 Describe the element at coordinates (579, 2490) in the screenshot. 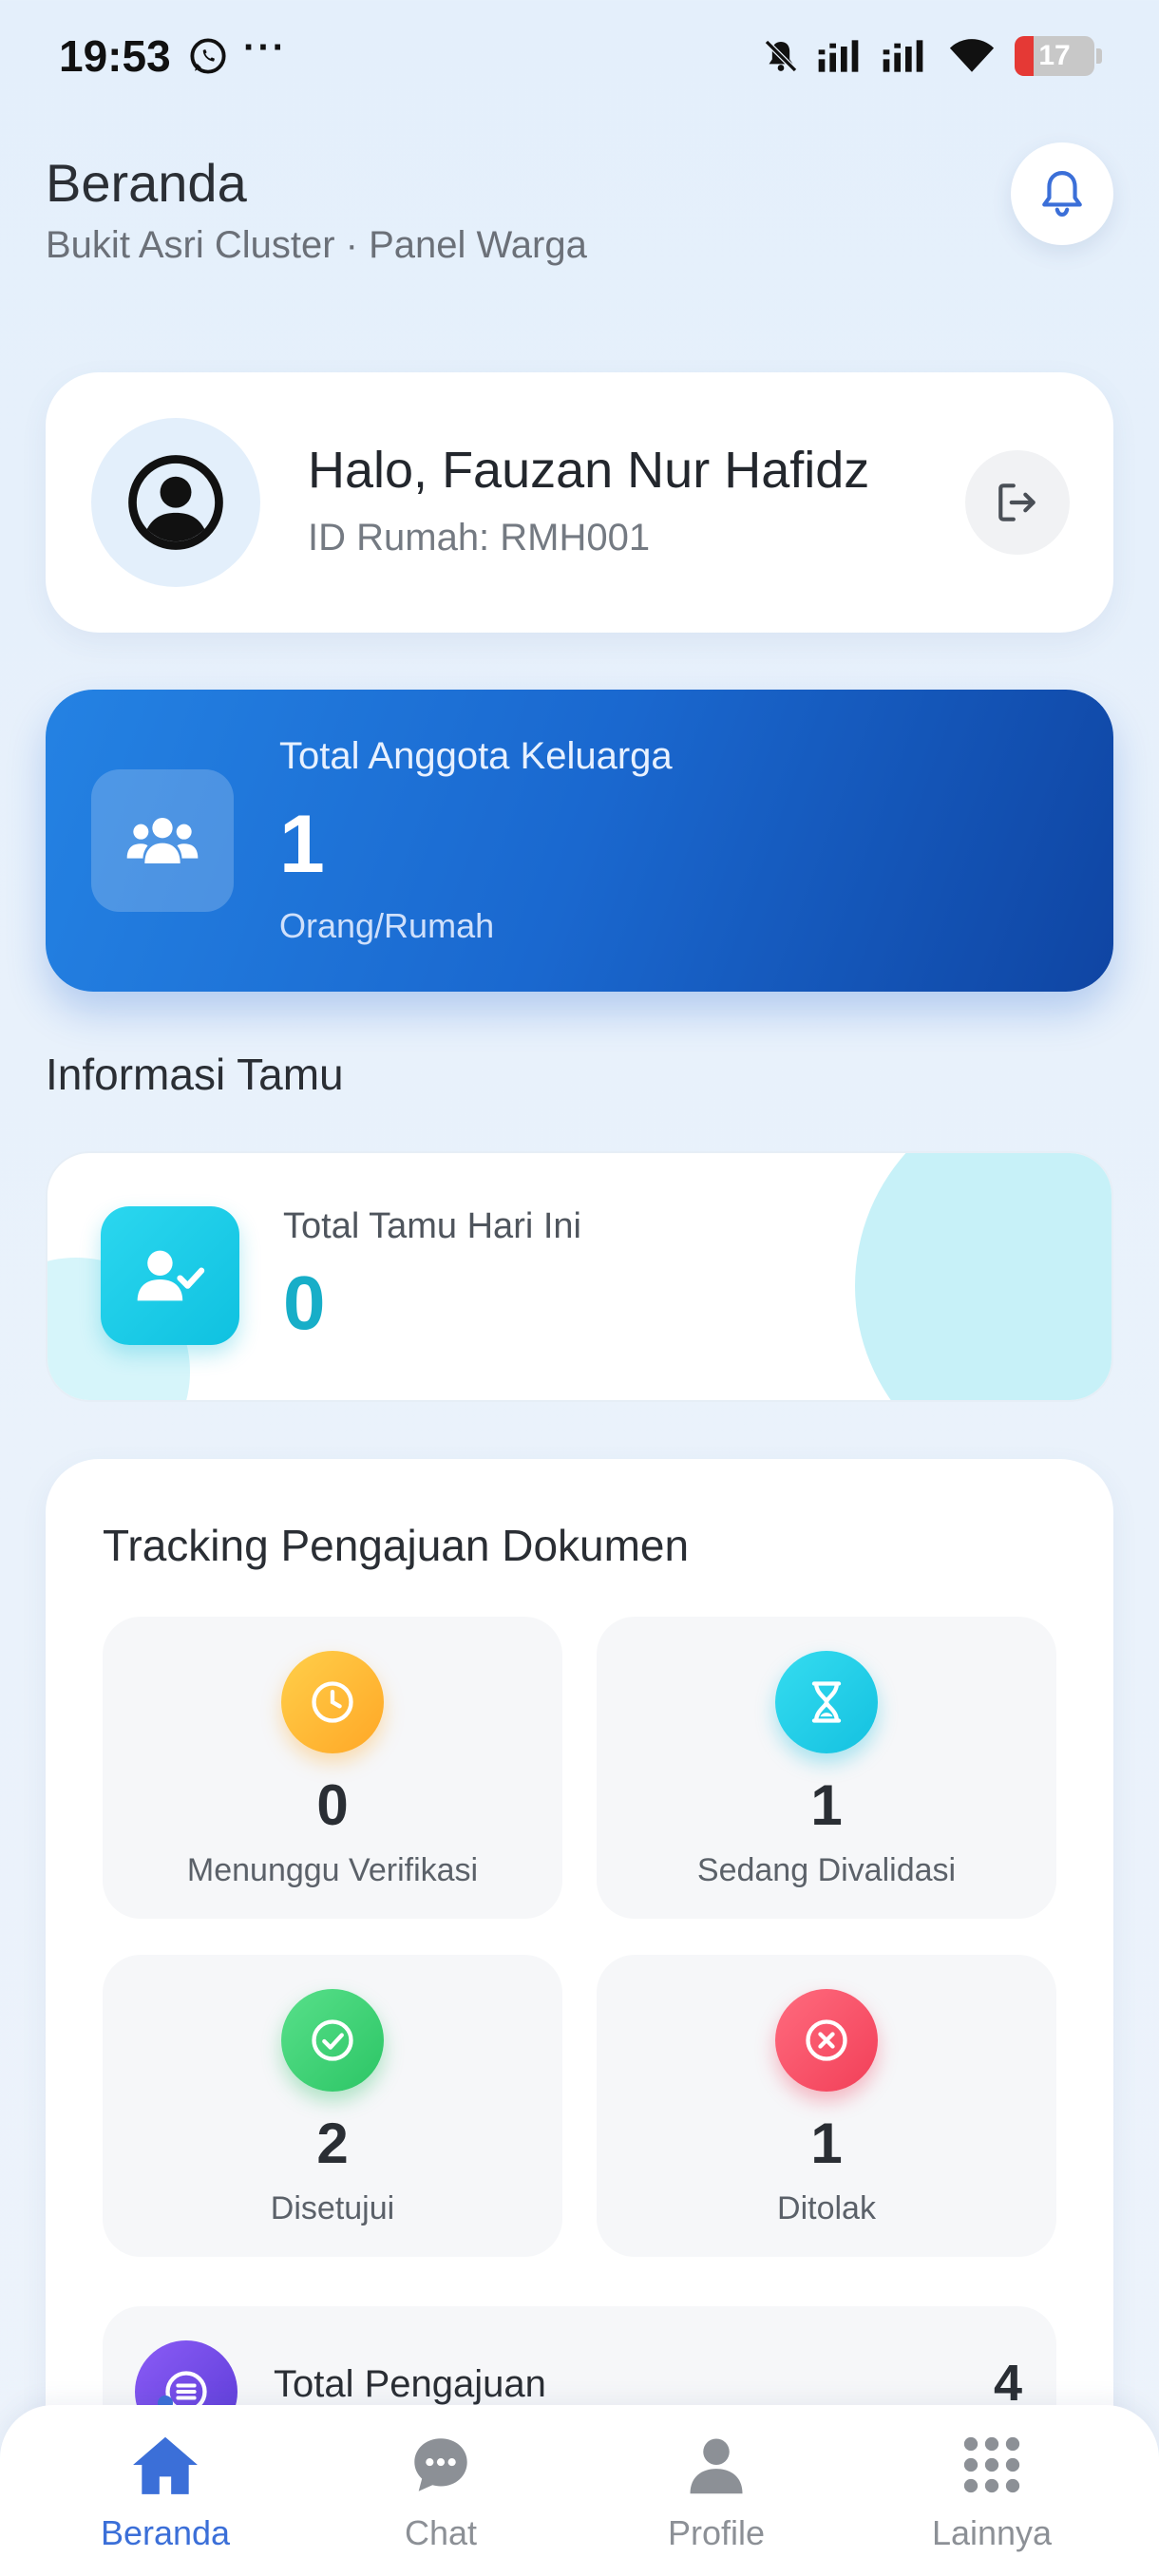

I see `bottom-navigation: Beranda Chat Profile Lainnya` at that location.